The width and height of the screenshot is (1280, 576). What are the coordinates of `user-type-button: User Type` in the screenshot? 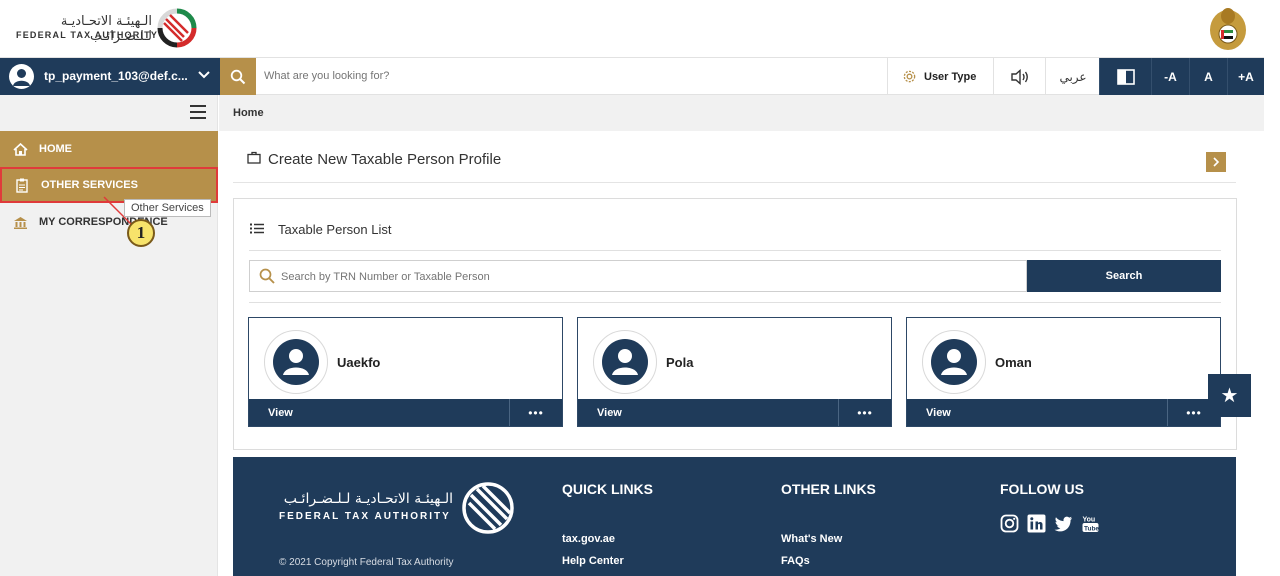 It's located at (940, 76).